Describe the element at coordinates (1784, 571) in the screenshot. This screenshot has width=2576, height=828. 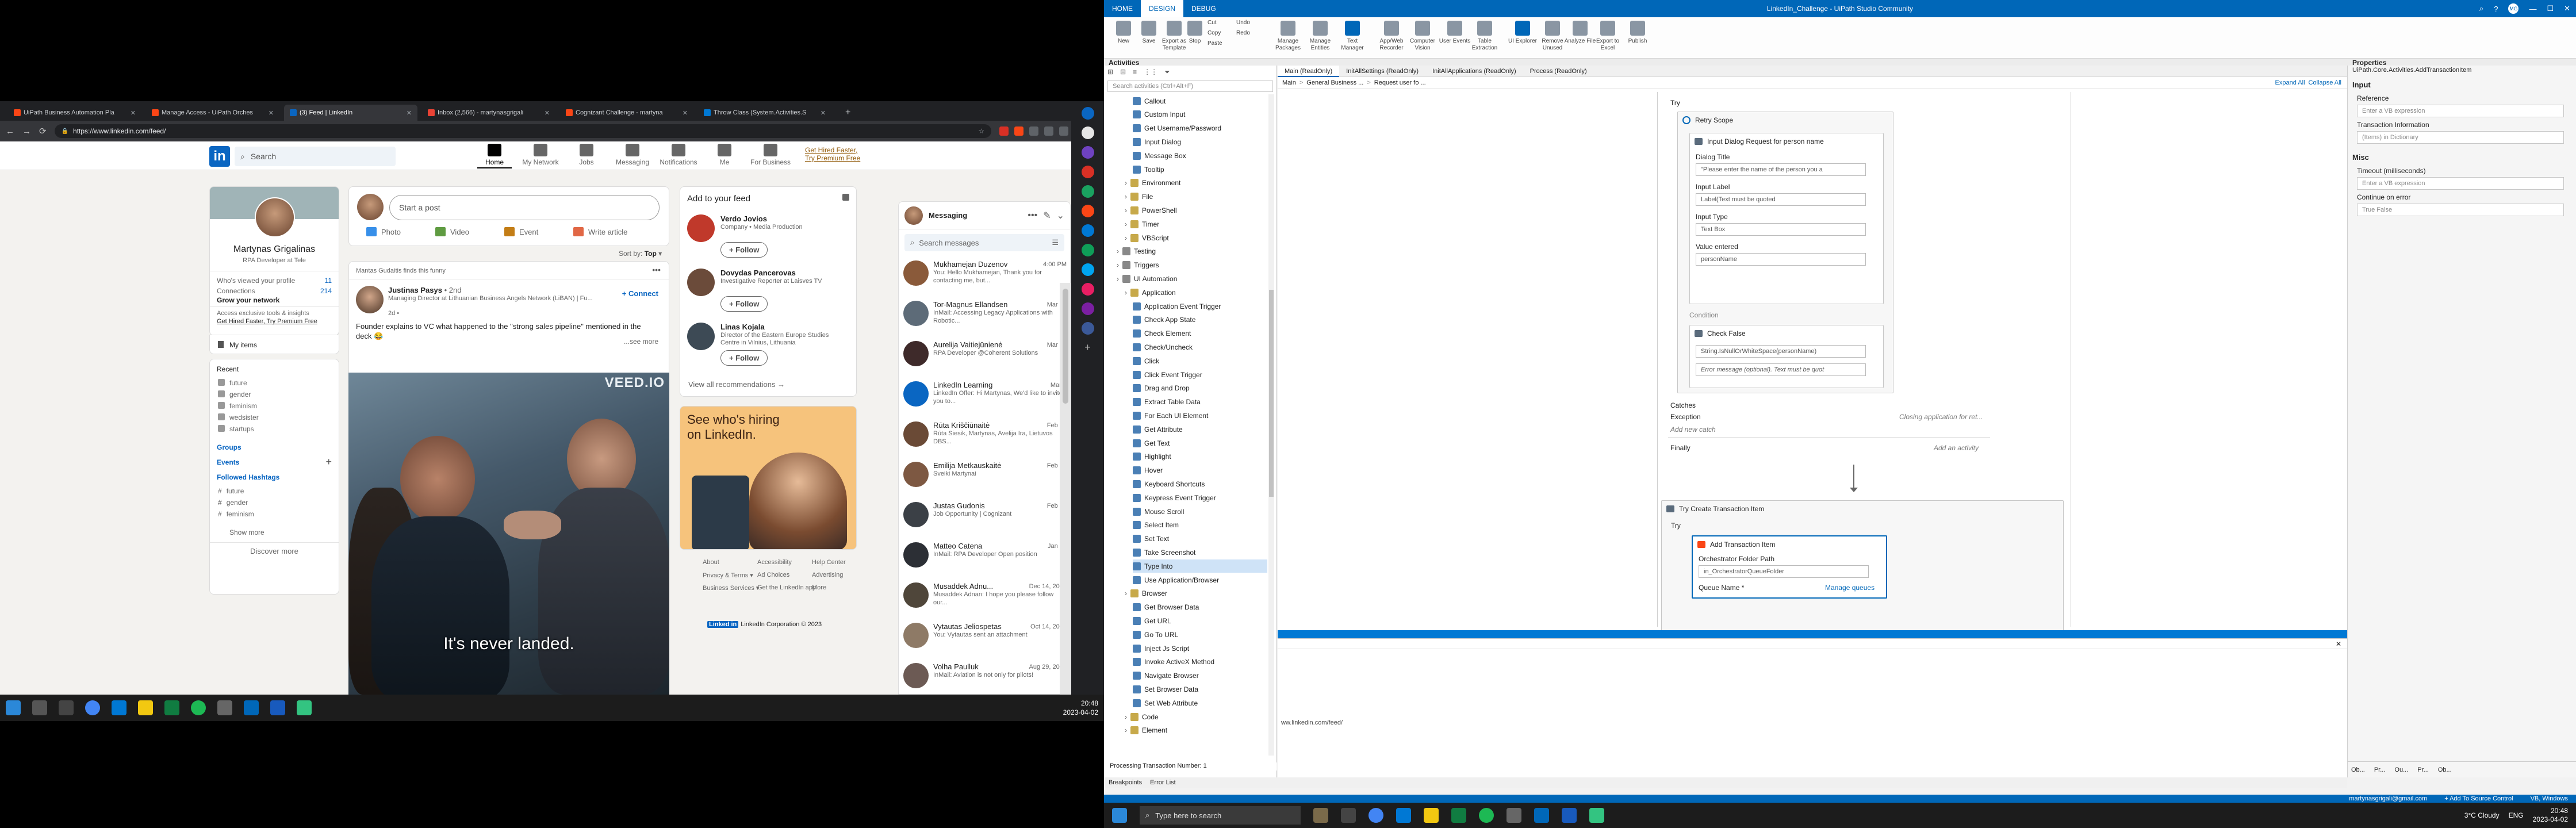
I see `orch-folder-field: in_OrchestratorQueueFolder` at that location.